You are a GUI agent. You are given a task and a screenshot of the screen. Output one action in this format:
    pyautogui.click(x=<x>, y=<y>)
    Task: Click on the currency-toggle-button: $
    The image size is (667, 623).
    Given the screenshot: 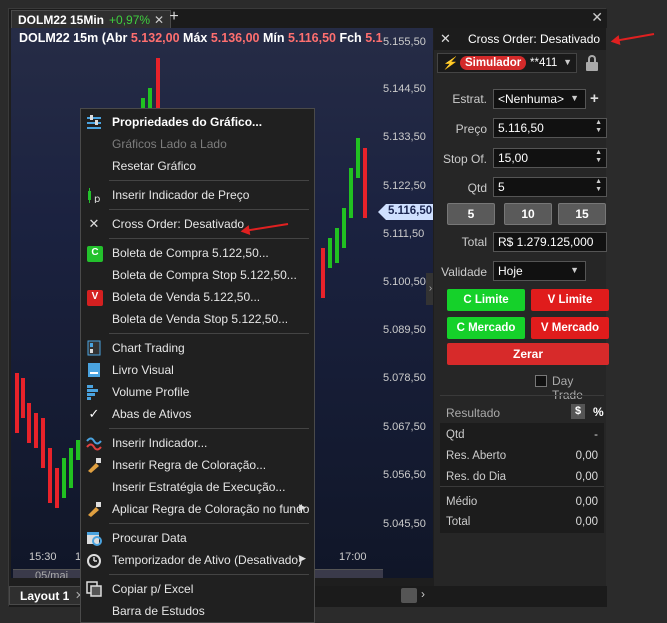 What is the action you would take?
    pyautogui.click(x=578, y=411)
    